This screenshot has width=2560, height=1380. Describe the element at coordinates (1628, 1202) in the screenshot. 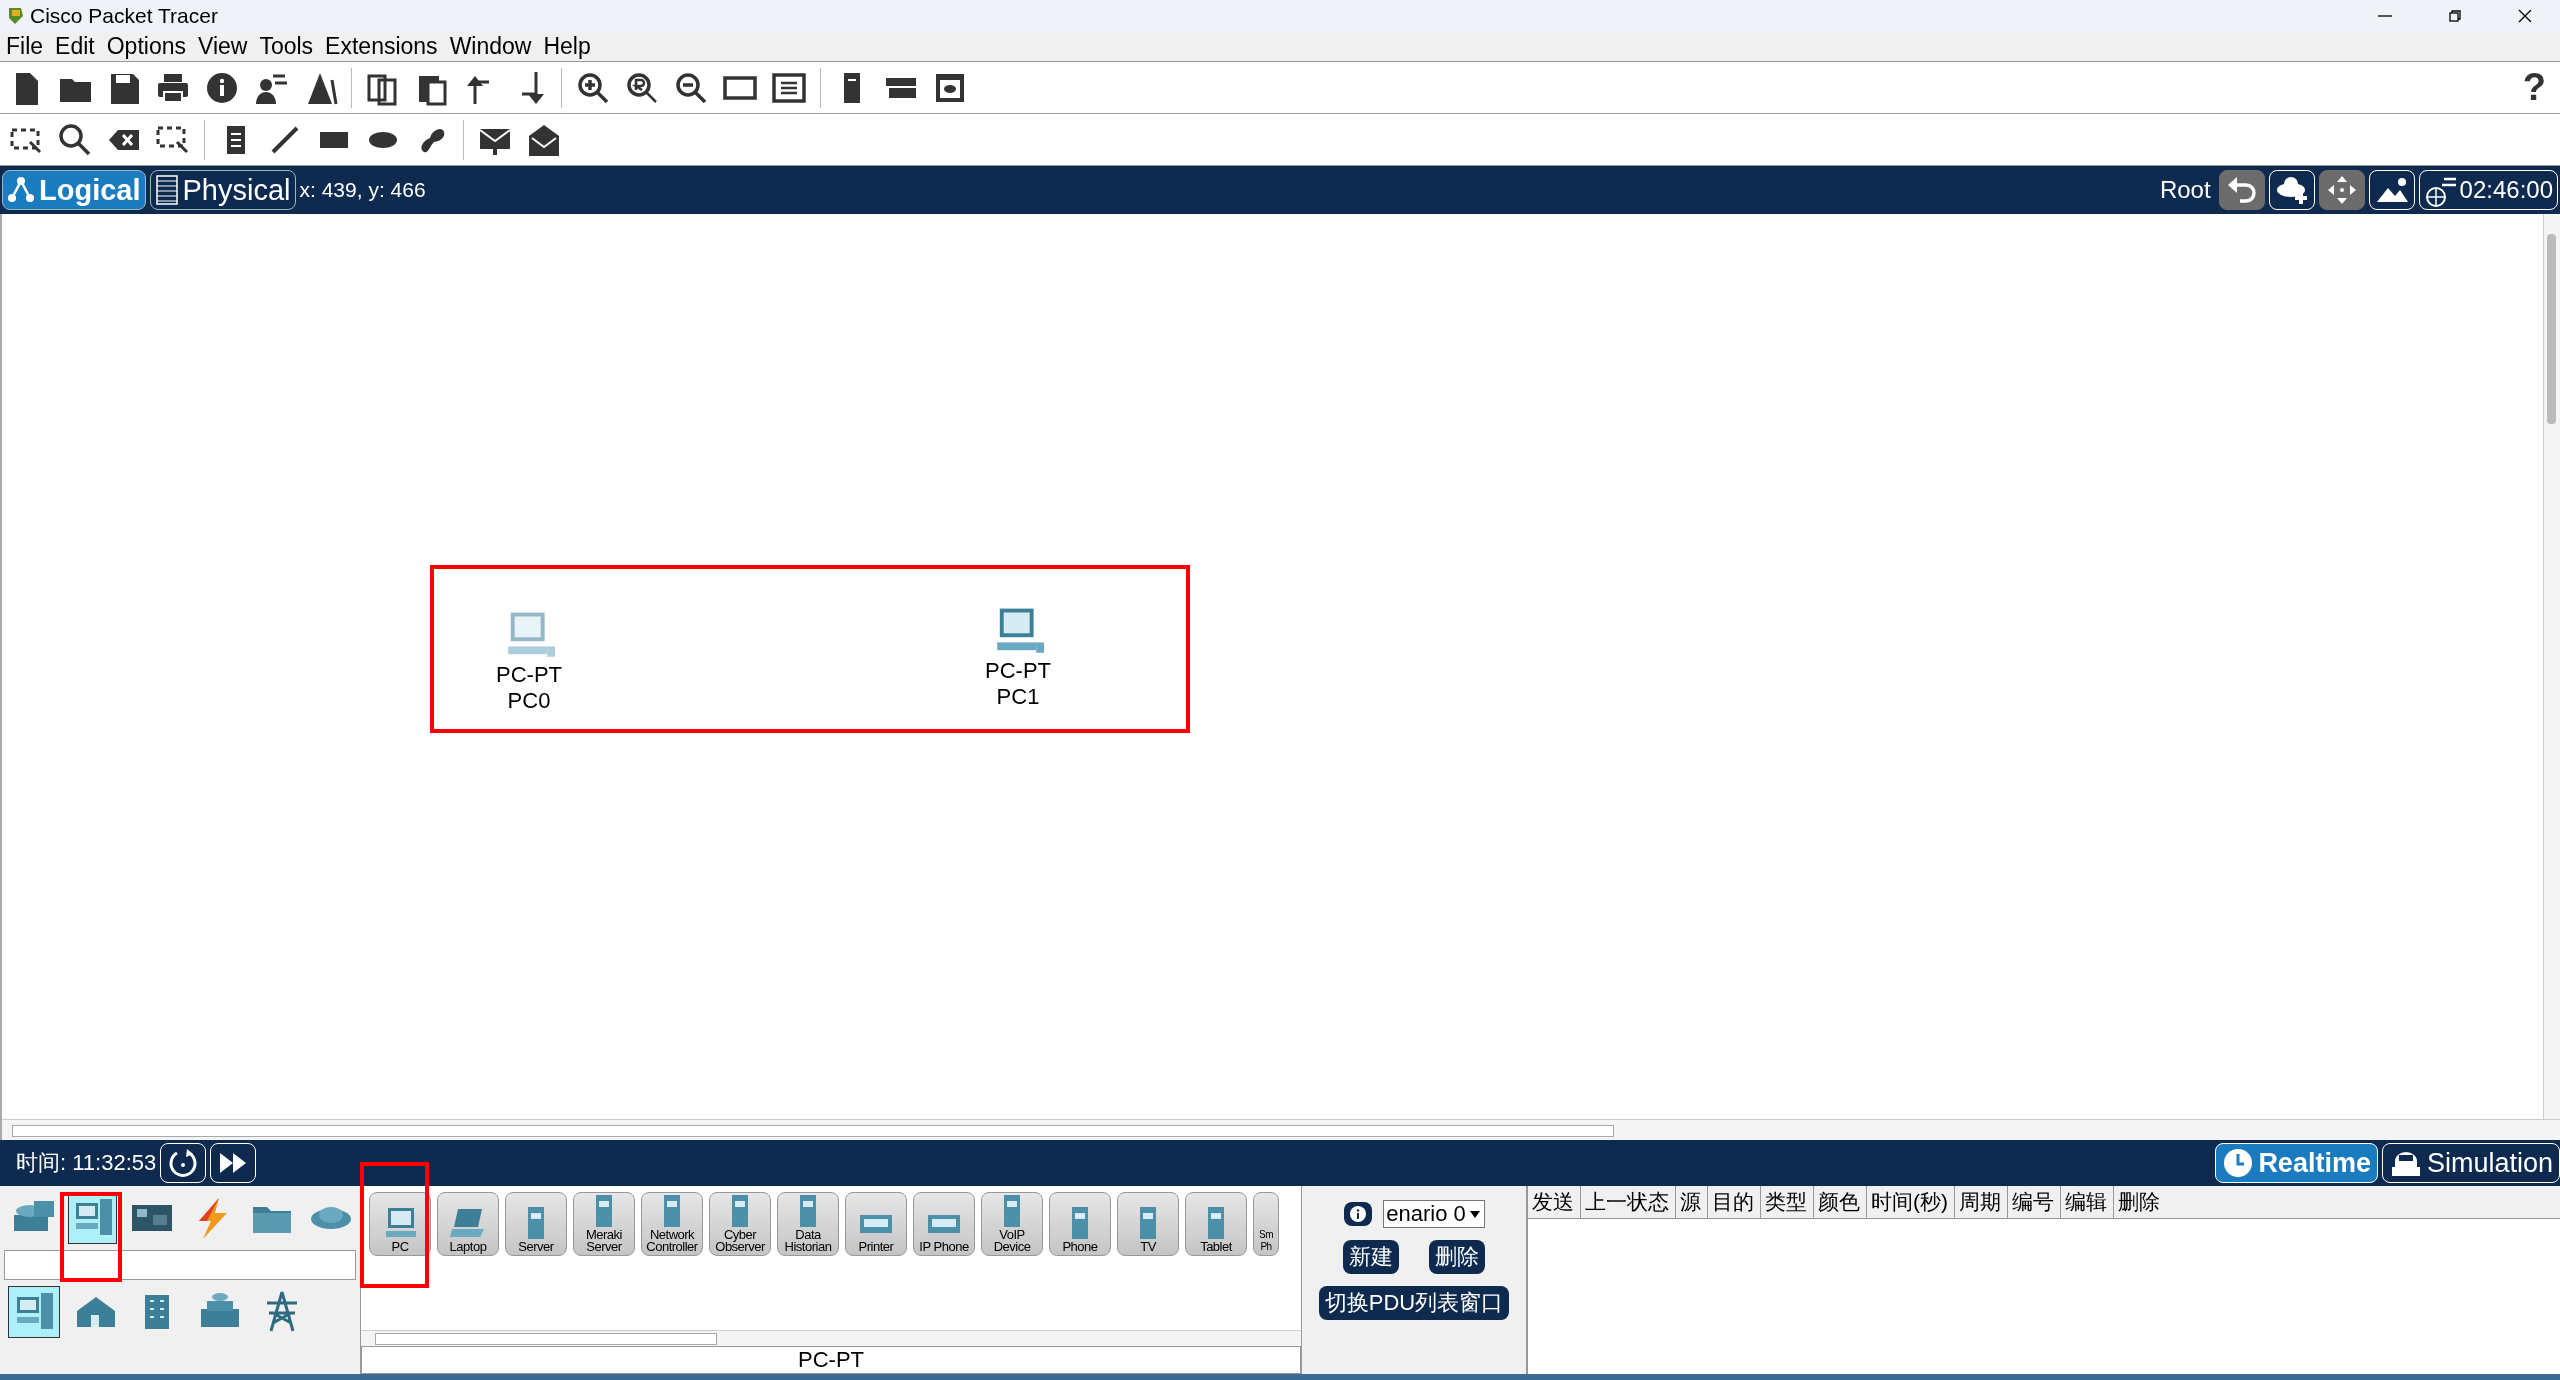

I see `column-header: 上一状态` at that location.